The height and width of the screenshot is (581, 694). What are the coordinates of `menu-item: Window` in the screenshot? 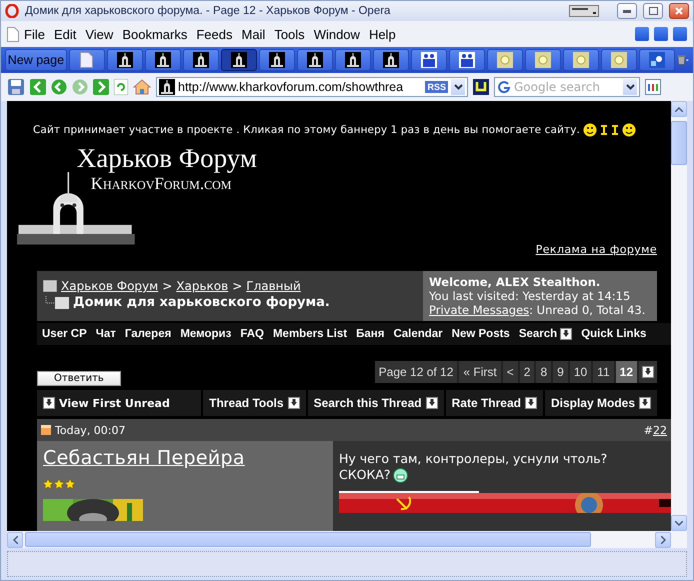 It's located at (337, 34).